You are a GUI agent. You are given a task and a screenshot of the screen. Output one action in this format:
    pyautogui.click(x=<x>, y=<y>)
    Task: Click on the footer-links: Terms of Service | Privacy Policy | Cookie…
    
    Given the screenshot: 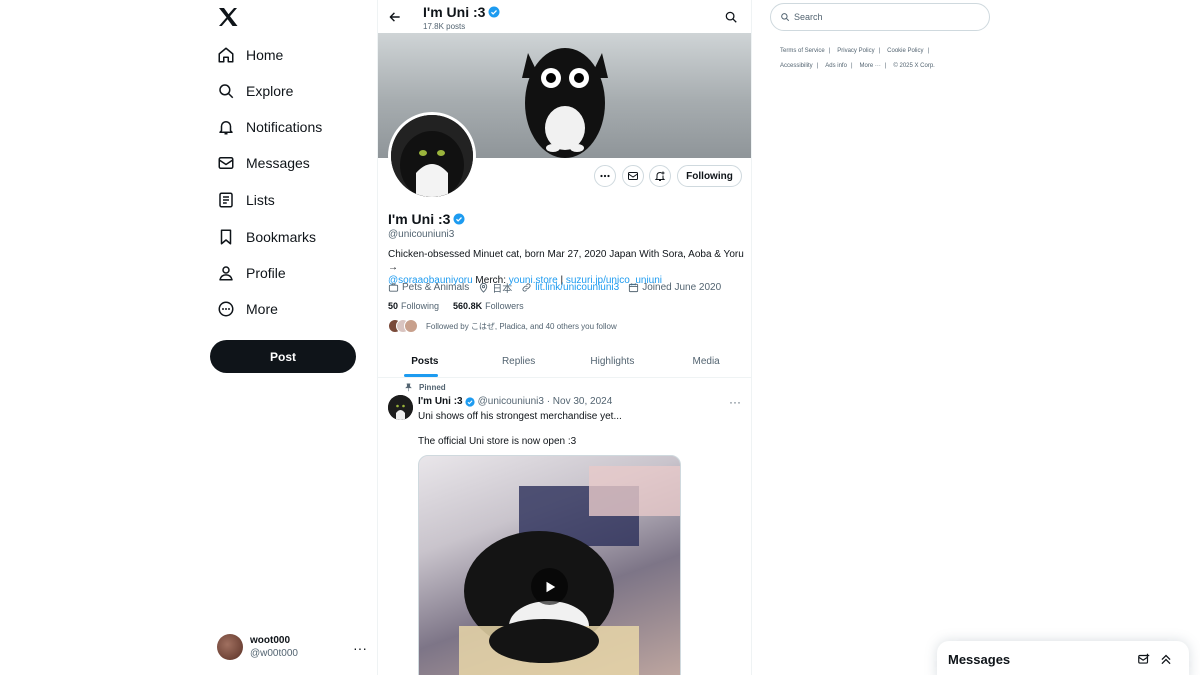 What is the action you would take?
    pyautogui.click(x=880, y=59)
    